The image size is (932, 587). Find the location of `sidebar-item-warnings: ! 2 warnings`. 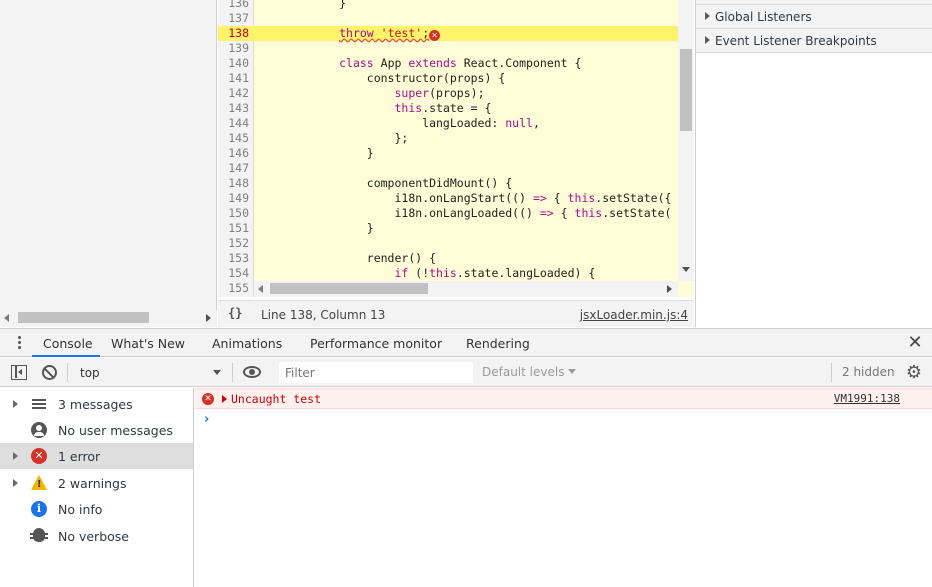

sidebar-item-warnings: ! 2 warnings is located at coordinates (96, 483).